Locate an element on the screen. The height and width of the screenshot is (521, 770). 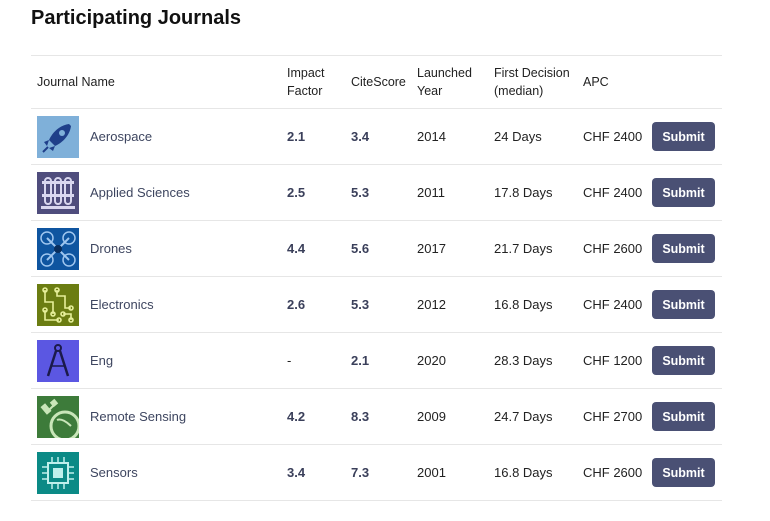
journal-cell: Remote Sensing is located at coordinates (157, 416).